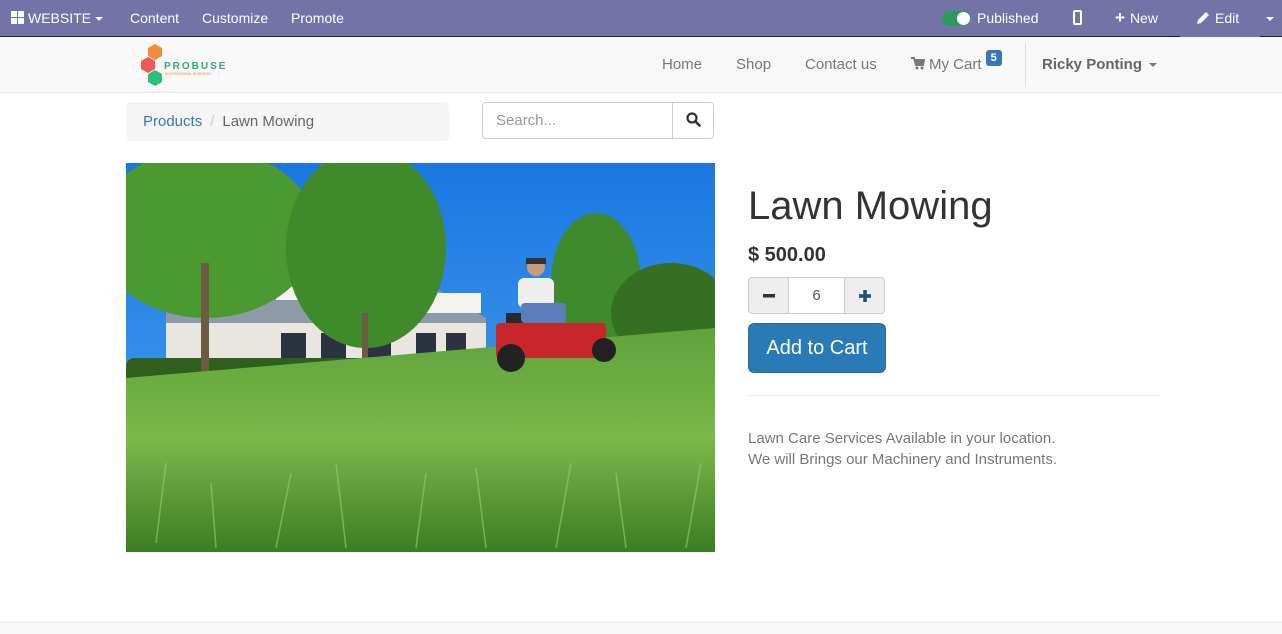 This screenshot has width=1282, height=634. Describe the element at coordinates (172, 121) in the screenshot. I see `breadcrumb-products-link: Products` at that location.